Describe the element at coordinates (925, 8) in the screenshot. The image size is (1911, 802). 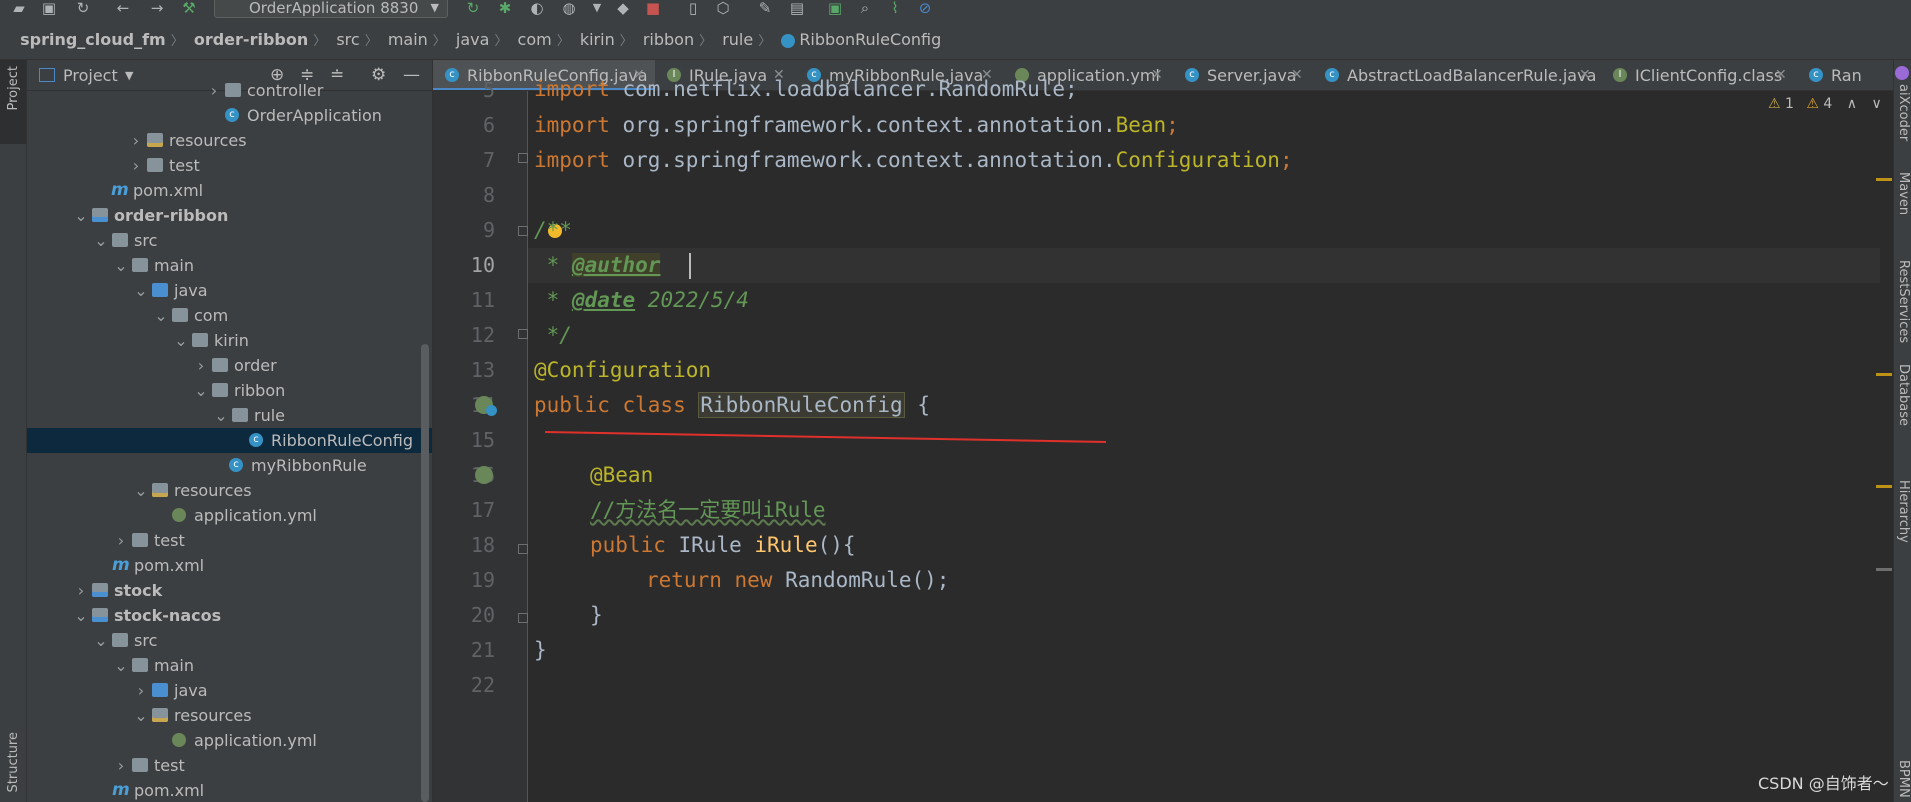
I see `disable-icon: ⊘` at that location.